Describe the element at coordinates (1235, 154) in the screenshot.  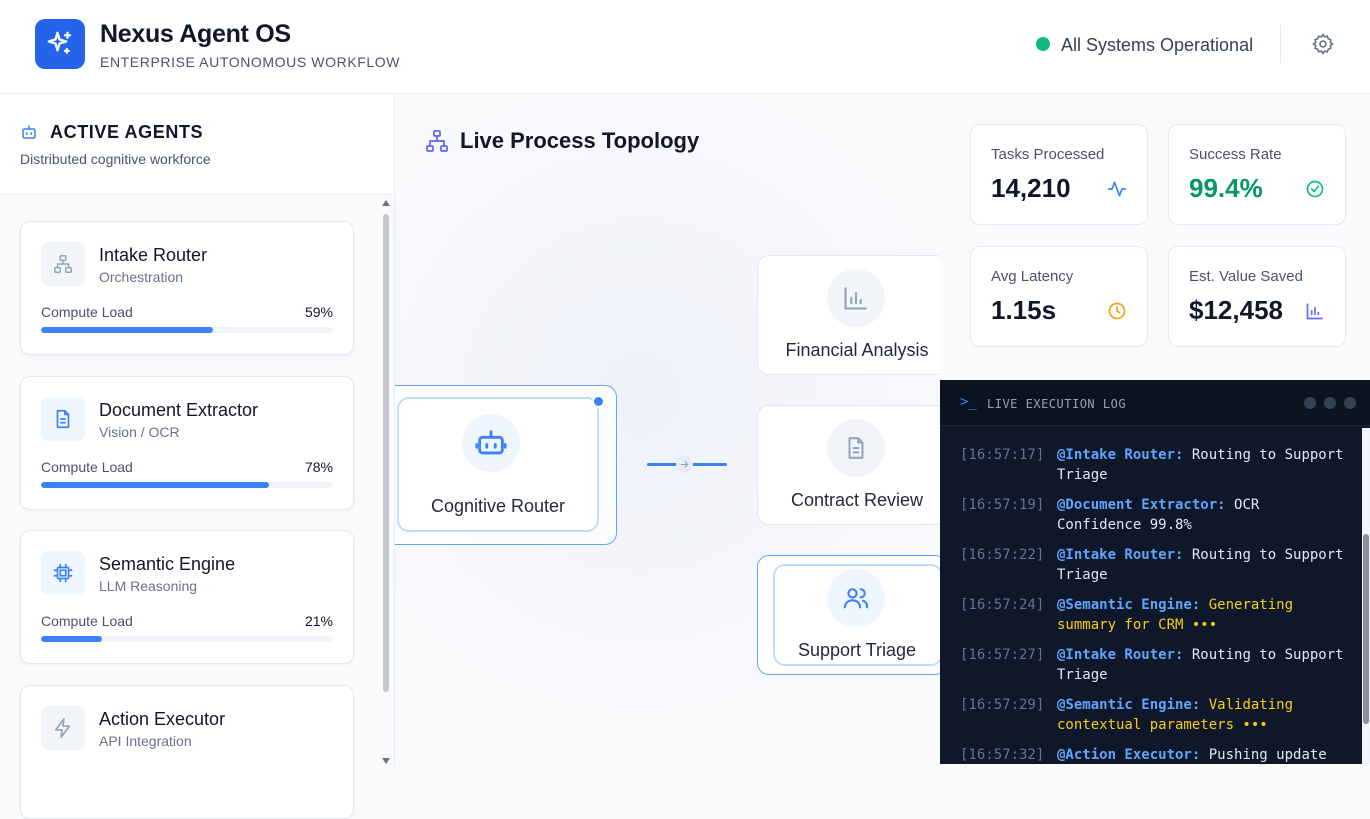
I see `metric-label: Success Rate` at that location.